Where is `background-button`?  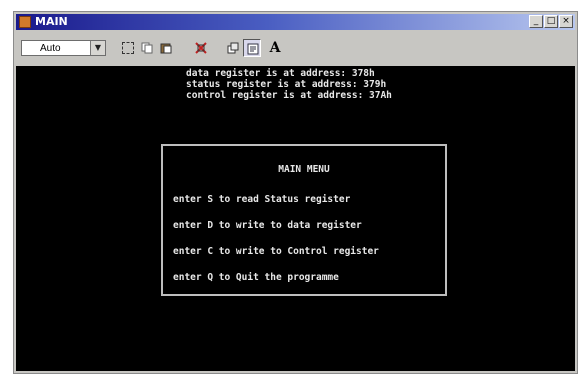
background-button is located at coordinates (252, 48).